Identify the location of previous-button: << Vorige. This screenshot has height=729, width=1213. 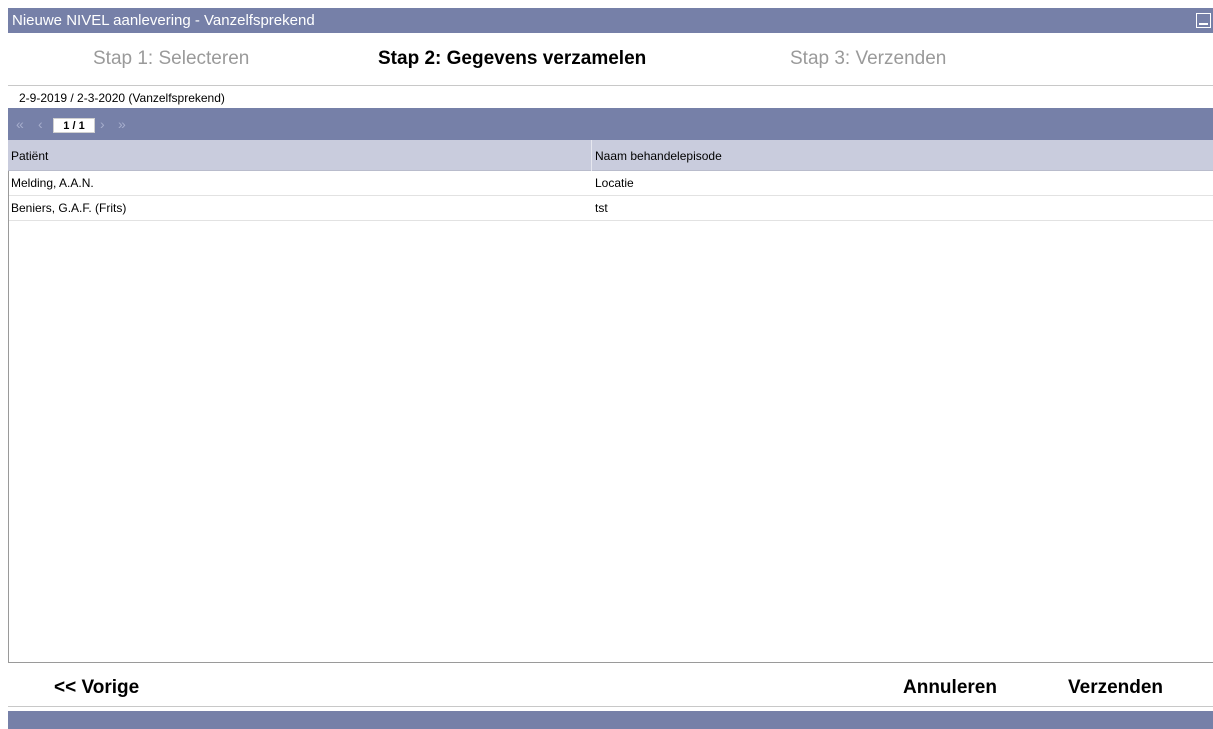
(96, 688).